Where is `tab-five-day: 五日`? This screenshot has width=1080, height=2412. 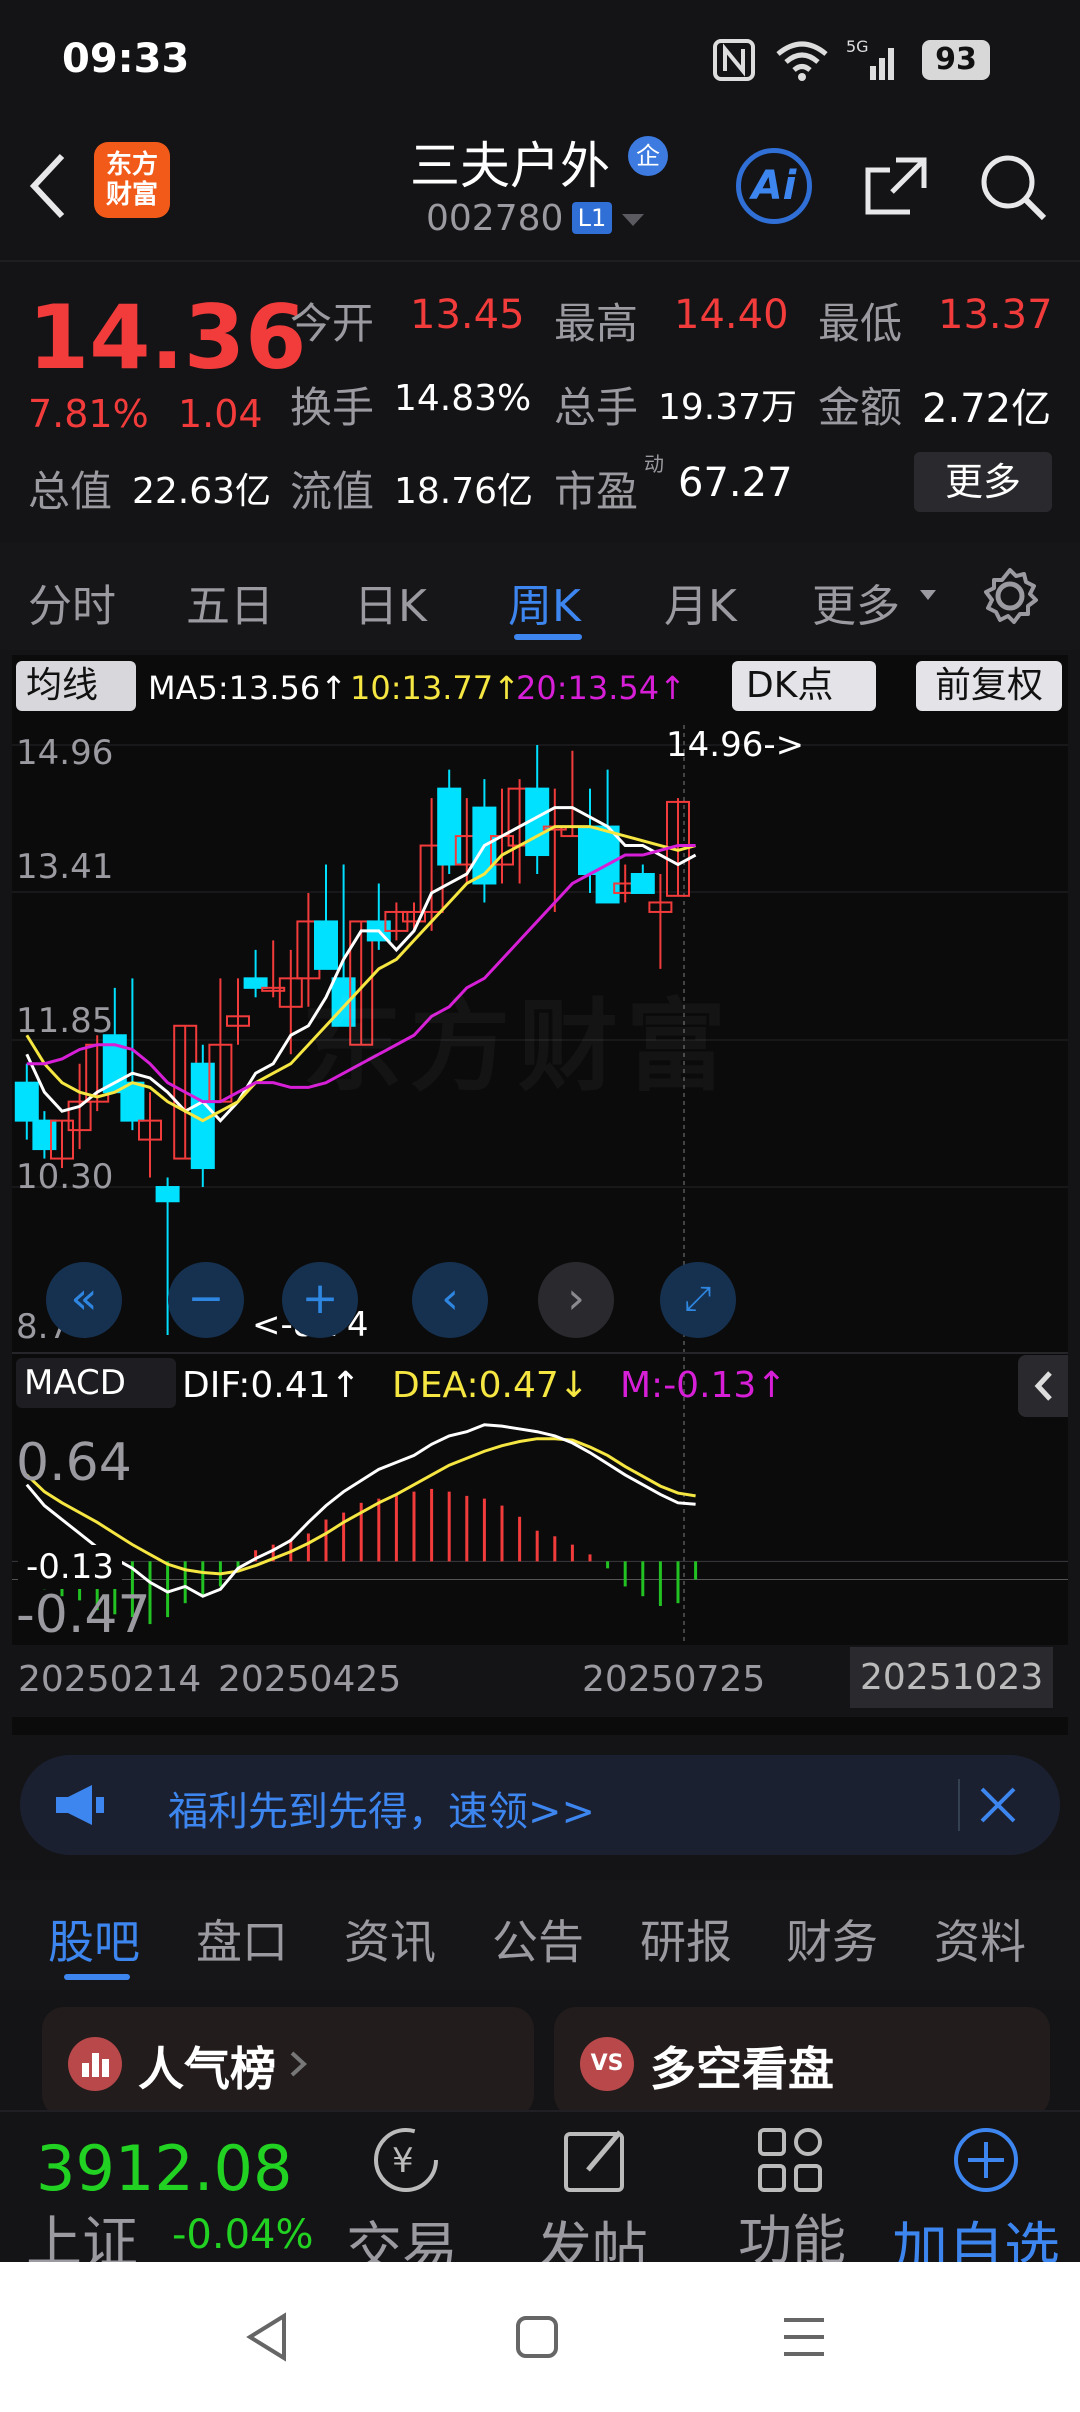
tab-five-day: 五日 is located at coordinates (230, 602).